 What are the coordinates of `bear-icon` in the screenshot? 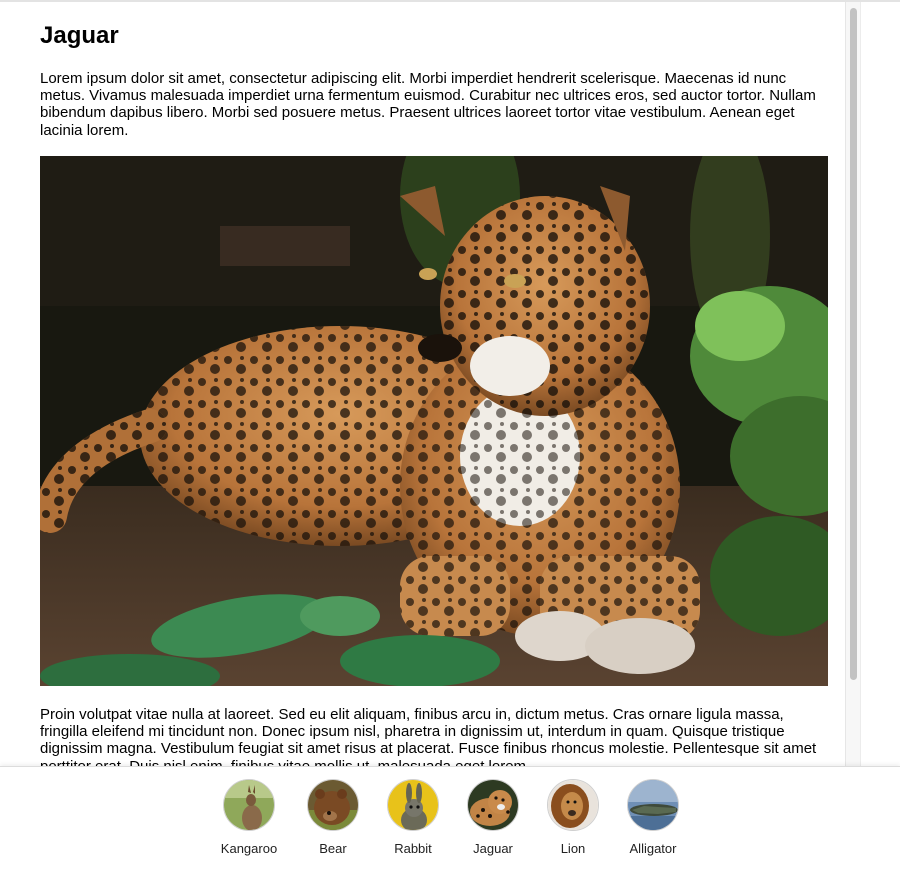 It's located at (333, 805).